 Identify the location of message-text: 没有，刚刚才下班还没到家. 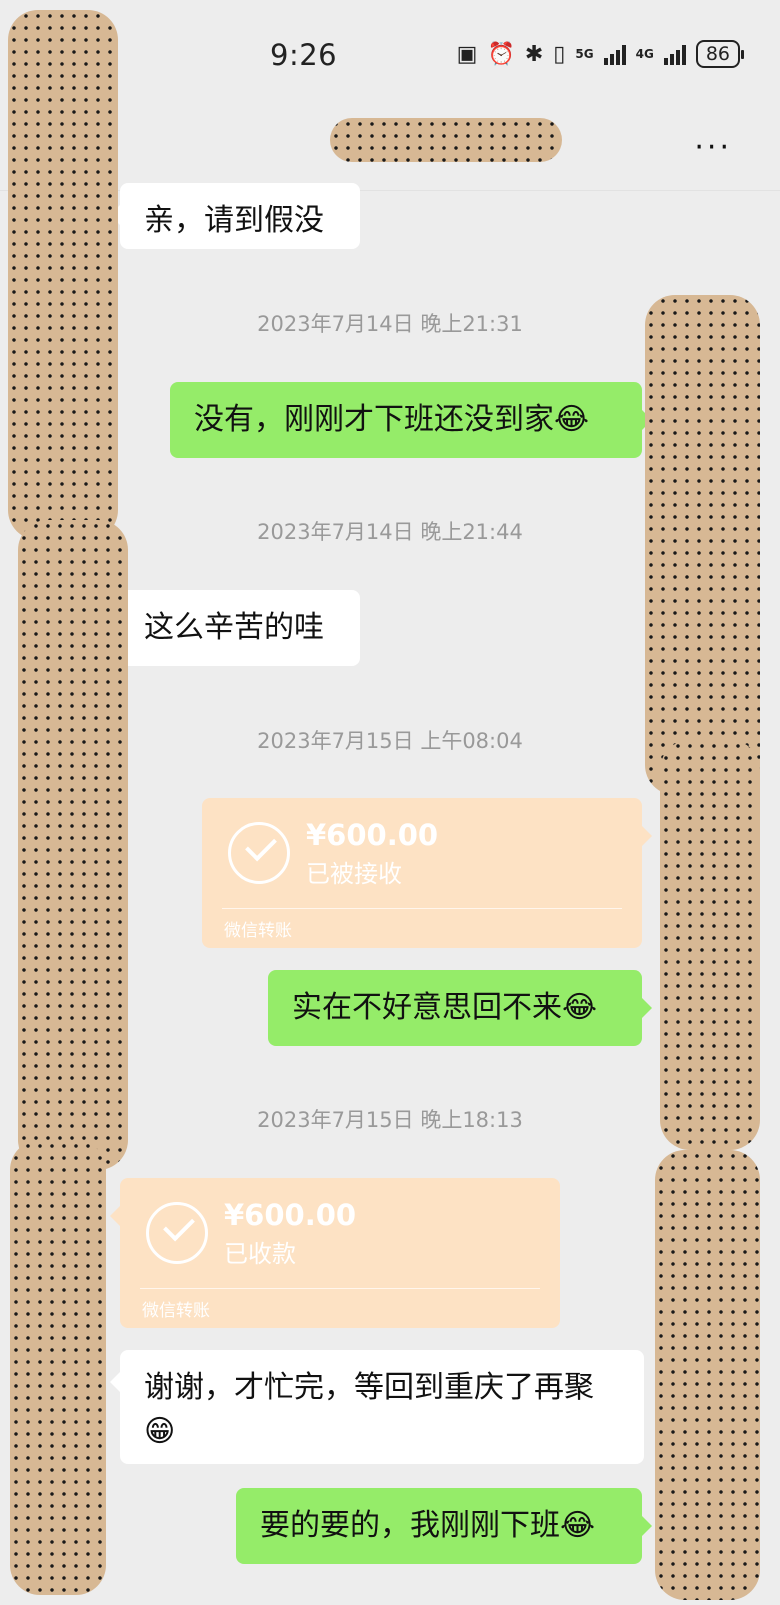
(374, 419).